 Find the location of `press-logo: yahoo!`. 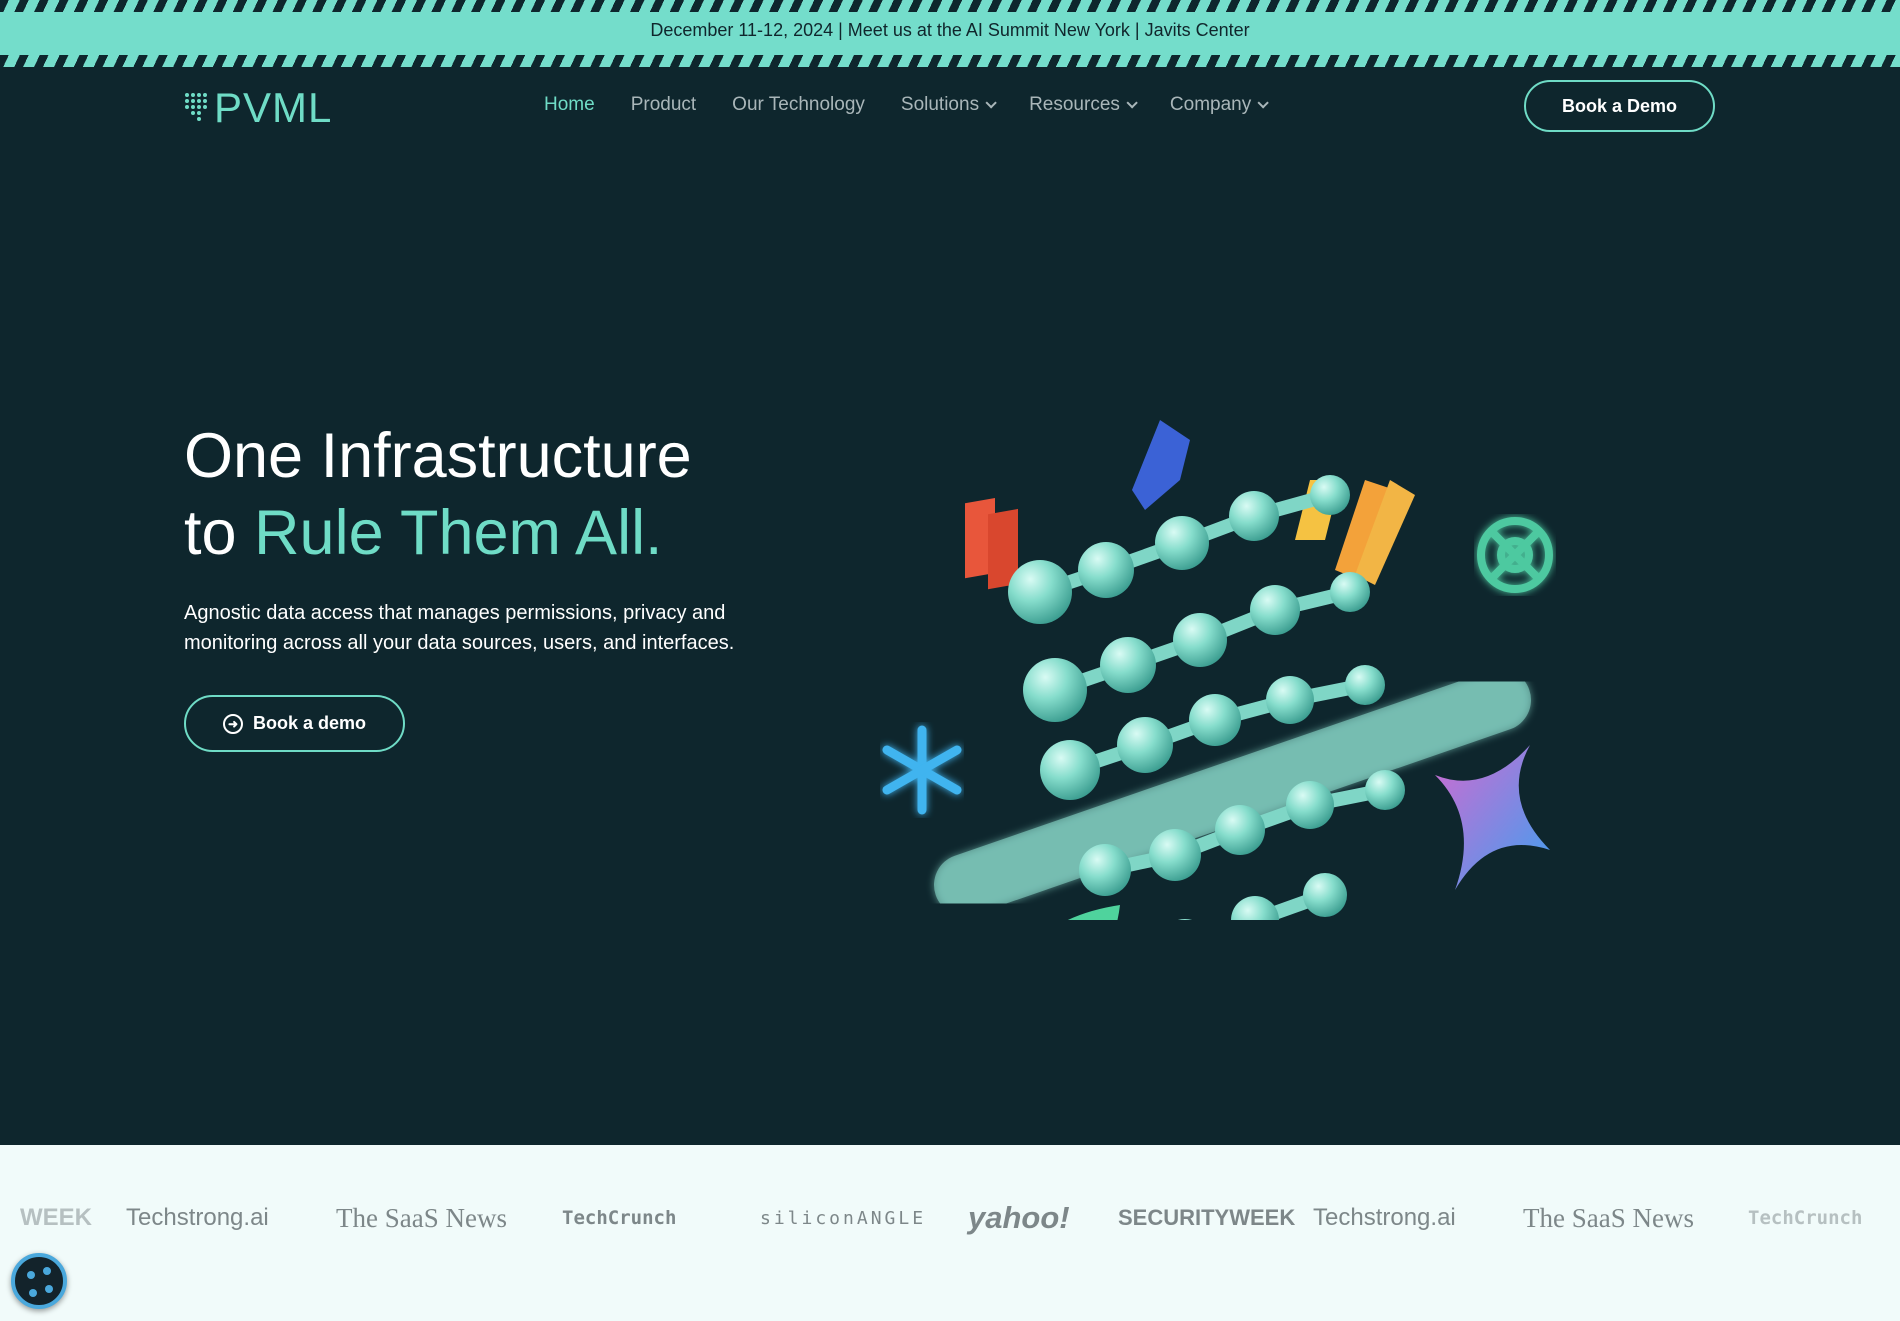

press-logo: yahoo! is located at coordinates (1019, 1217).